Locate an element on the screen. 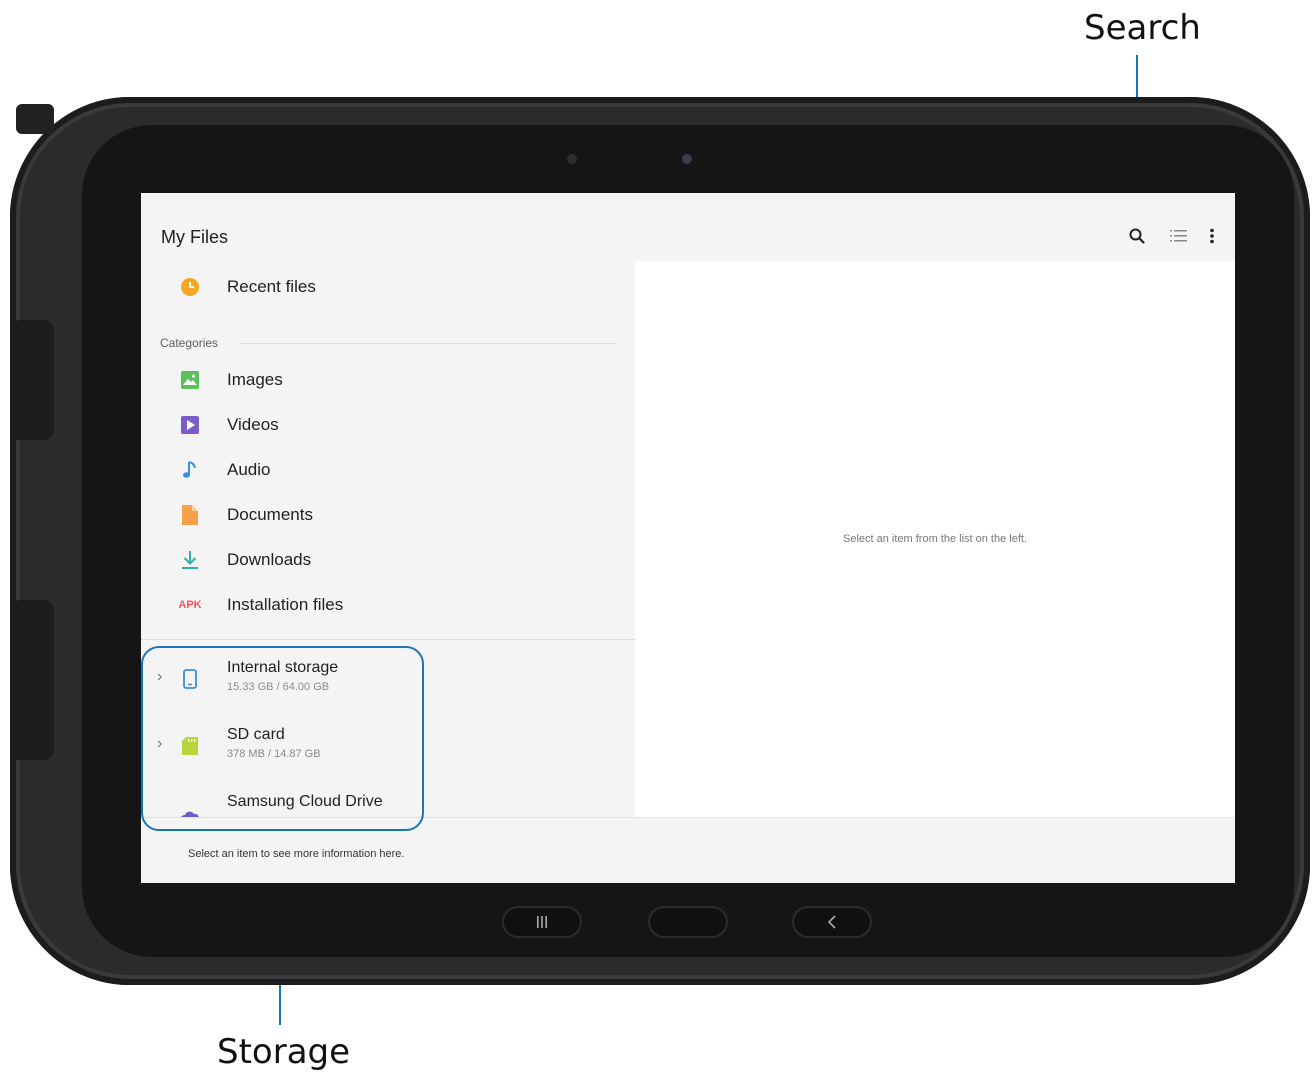 The image size is (1314, 1074). nav-audio: Audio is located at coordinates (388, 470).